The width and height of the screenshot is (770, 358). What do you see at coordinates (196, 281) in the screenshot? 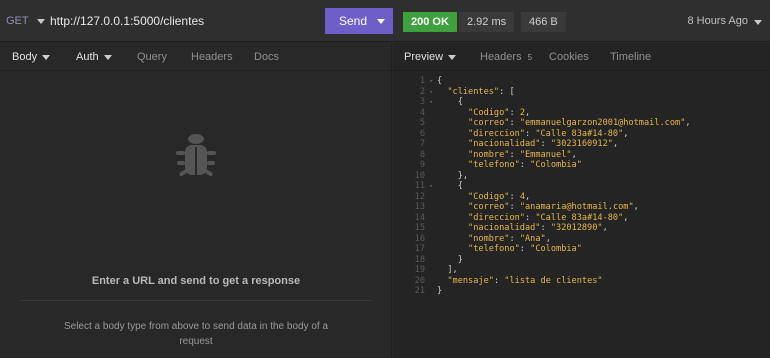
I see `empty-state-title: Enter a URL and send to get a response` at bounding box center [196, 281].